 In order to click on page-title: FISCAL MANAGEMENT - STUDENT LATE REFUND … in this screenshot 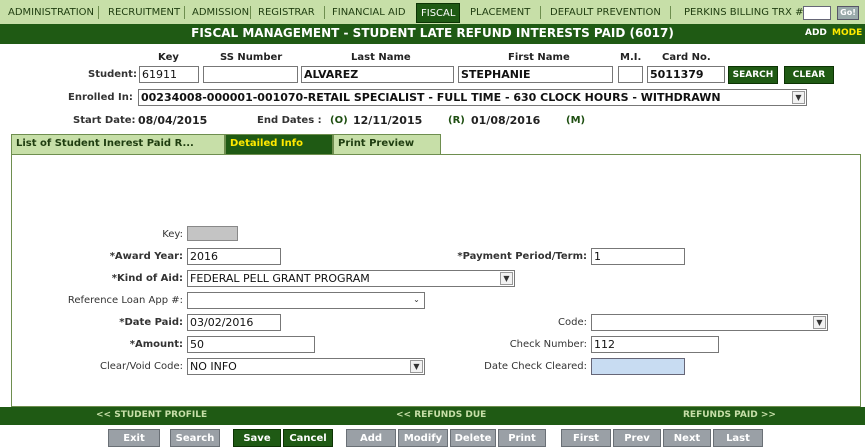, I will do `click(432, 33)`.